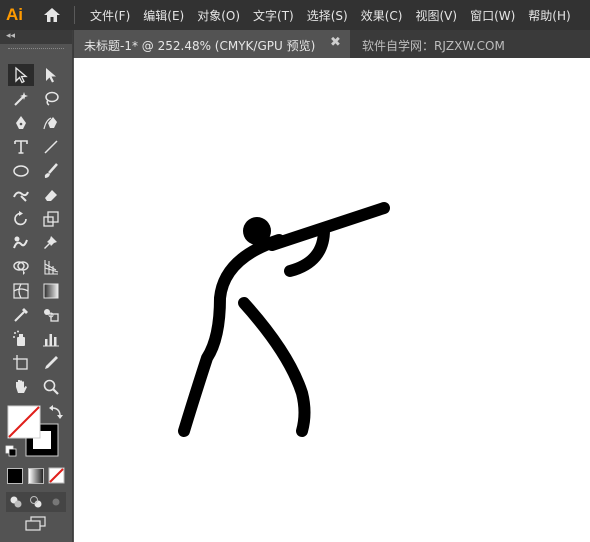 The width and height of the screenshot is (590, 542). Describe the element at coordinates (327, 15) in the screenshot. I see `menu-select: 选择(S)` at that location.